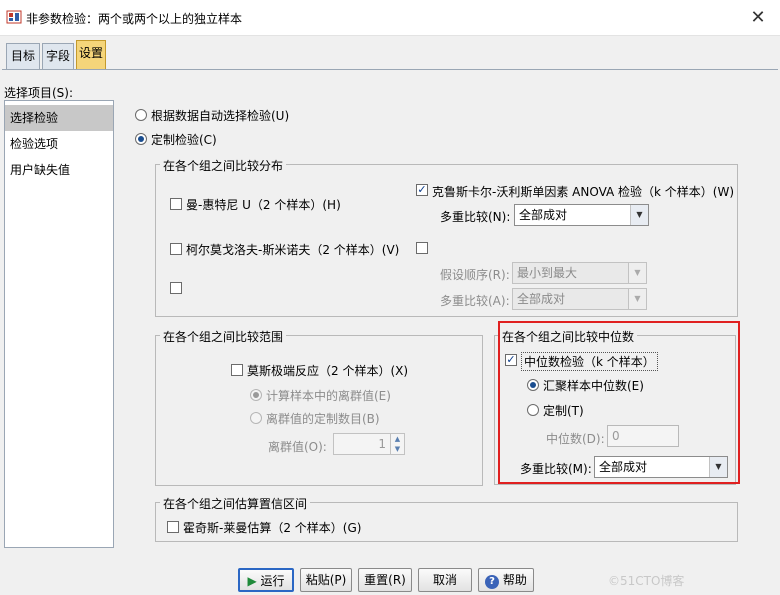 The image size is (780, 595). What do you see at coordinates (445, 580) in the screenshot?
I see `cancel-button: 取消` at bounding box center [445, 580].